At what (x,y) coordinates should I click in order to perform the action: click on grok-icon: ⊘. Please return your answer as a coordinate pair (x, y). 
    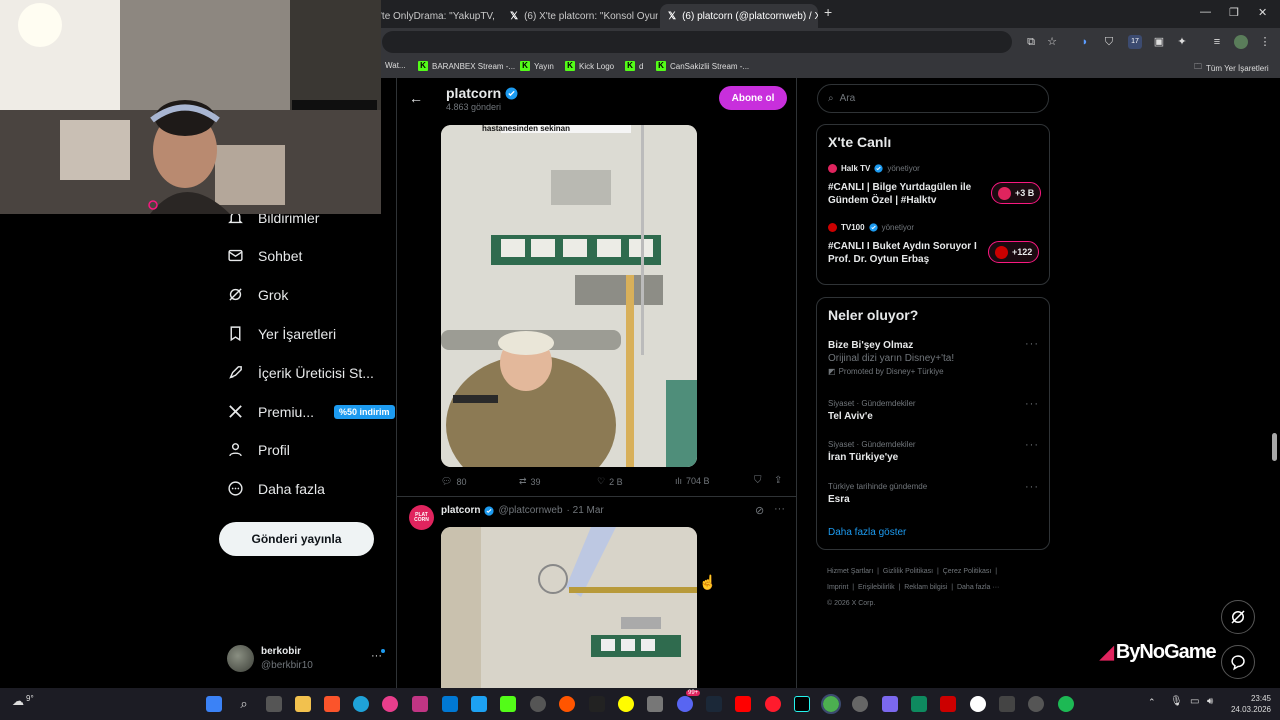
    Looking at the image, I should click on (759, 510).